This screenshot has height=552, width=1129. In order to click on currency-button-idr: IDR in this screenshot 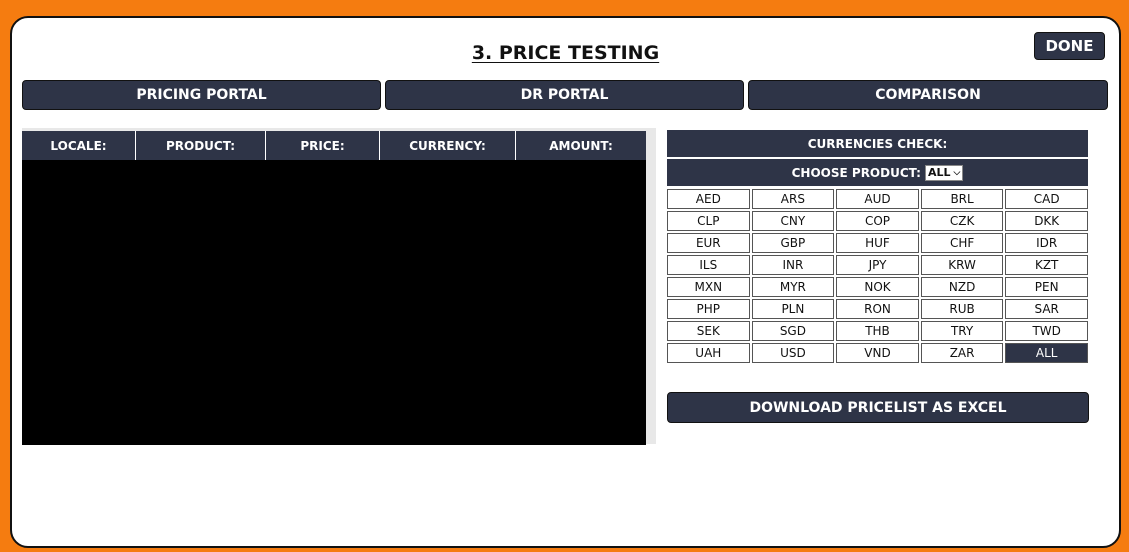, I will do `click(1046, 243)`.